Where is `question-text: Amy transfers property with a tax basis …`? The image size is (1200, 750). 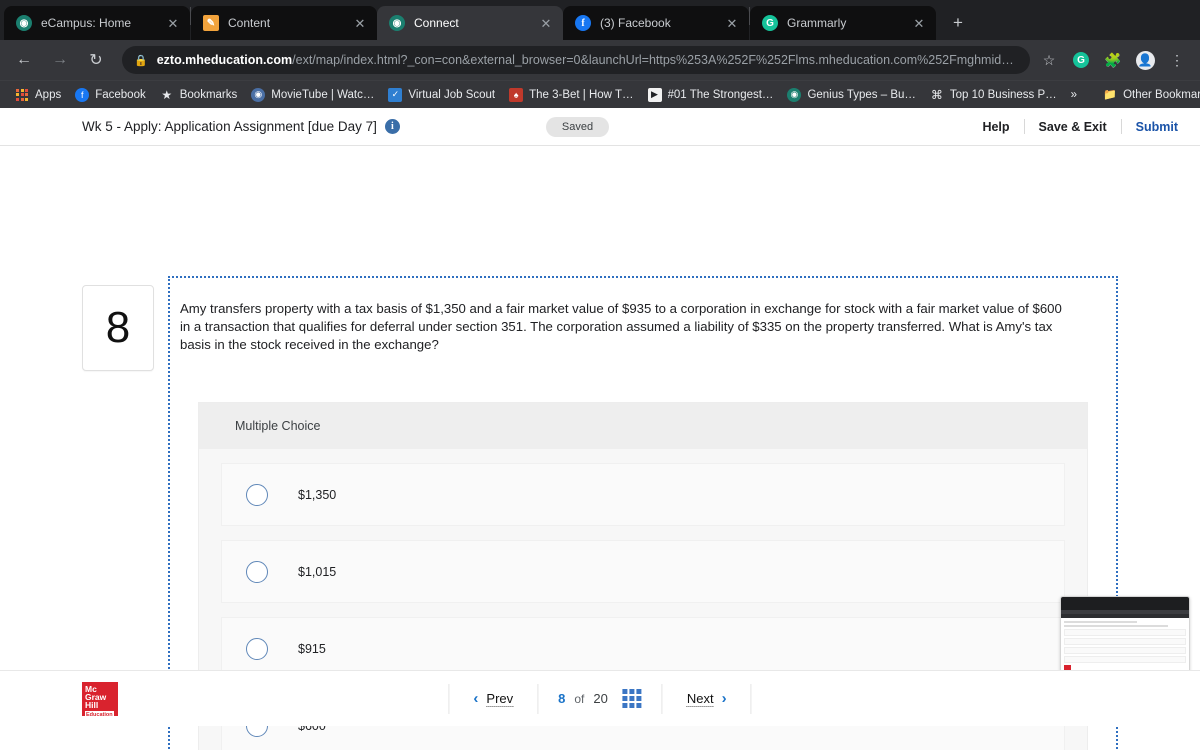
question-text: Amy transfers property with a tax basis … is located at coordinates (621, 326).